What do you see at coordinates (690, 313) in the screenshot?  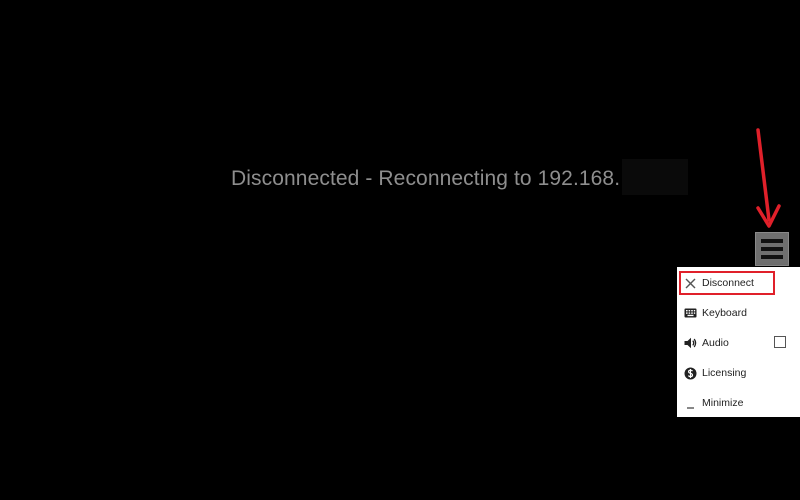 I see `keyboard-icon` at bounding box center [690, 313].